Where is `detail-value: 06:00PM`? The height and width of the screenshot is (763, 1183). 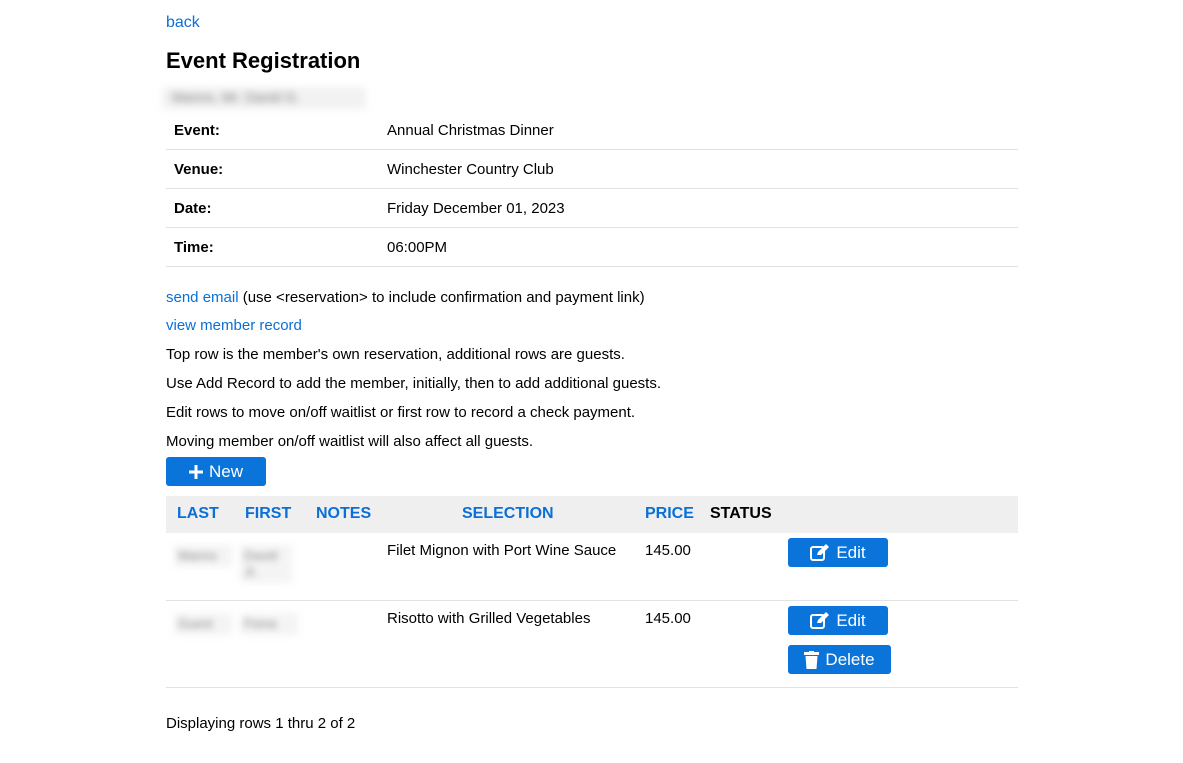
detail-value: 06:00PM is located at coordinates (417, 247).